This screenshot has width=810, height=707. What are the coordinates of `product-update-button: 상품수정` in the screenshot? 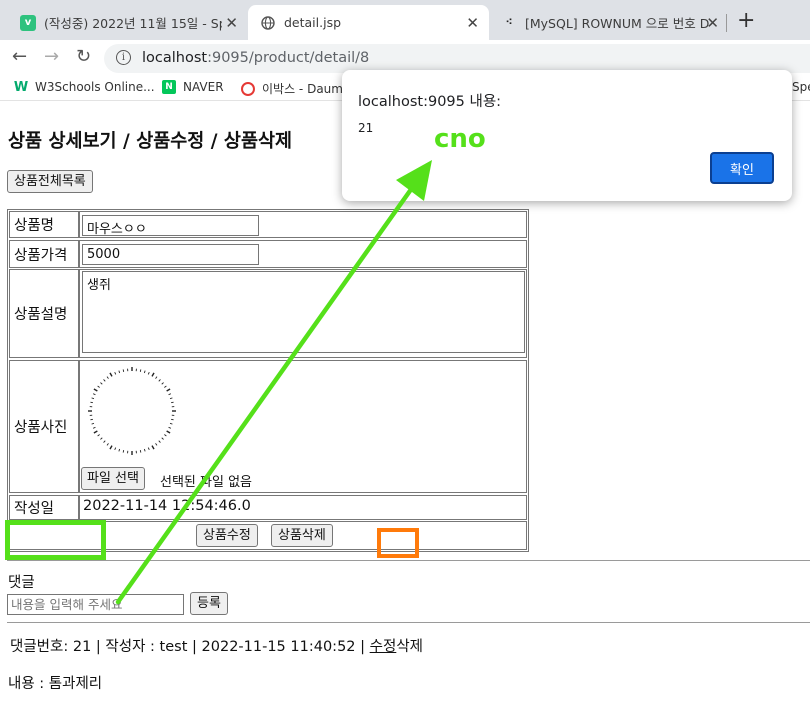 It's located at (227, 535).